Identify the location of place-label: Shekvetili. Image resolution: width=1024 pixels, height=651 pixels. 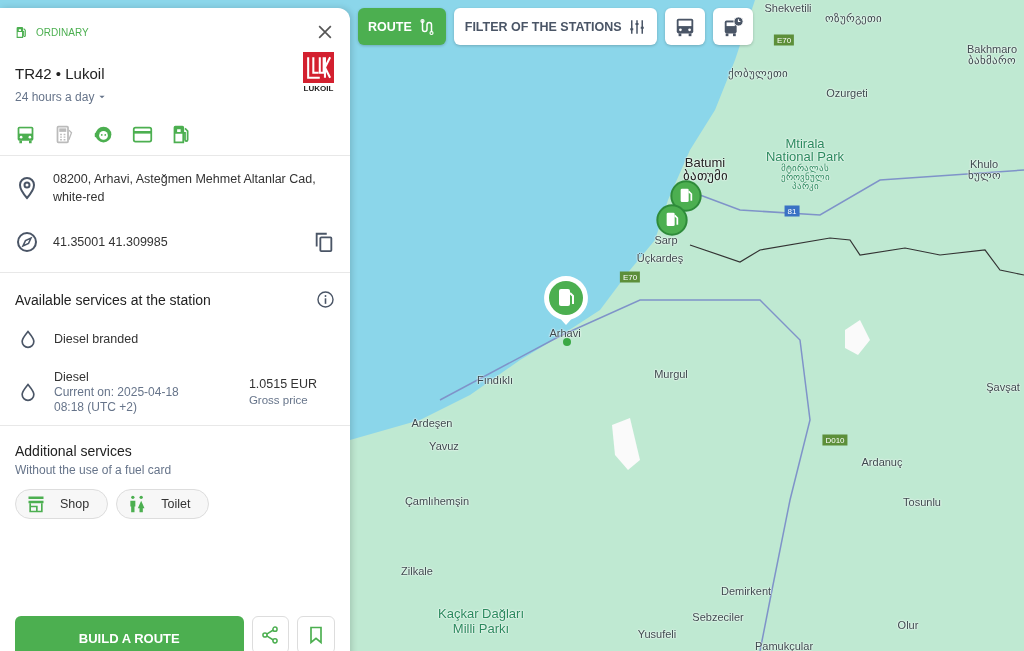
(788, 8).